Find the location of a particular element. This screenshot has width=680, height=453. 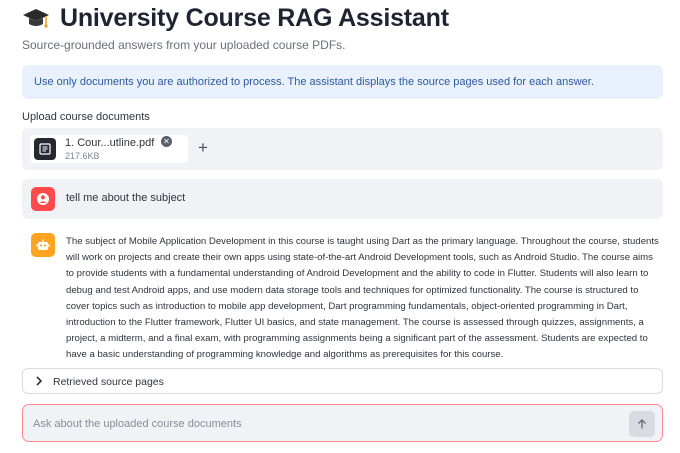

document-icon is located at coordinates (45, 149).